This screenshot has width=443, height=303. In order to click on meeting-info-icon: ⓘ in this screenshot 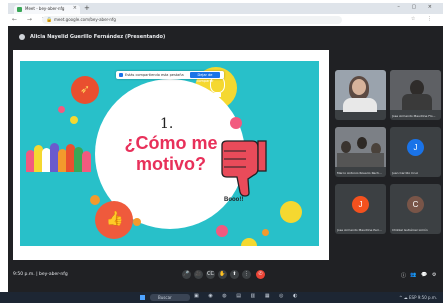, I will do `click(403, 275)`.